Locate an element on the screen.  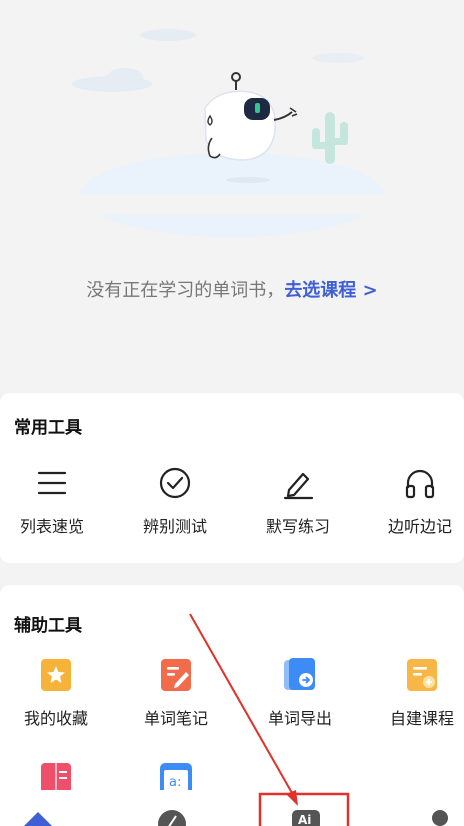
note-pen-icon is located at coordinates (176, 675).